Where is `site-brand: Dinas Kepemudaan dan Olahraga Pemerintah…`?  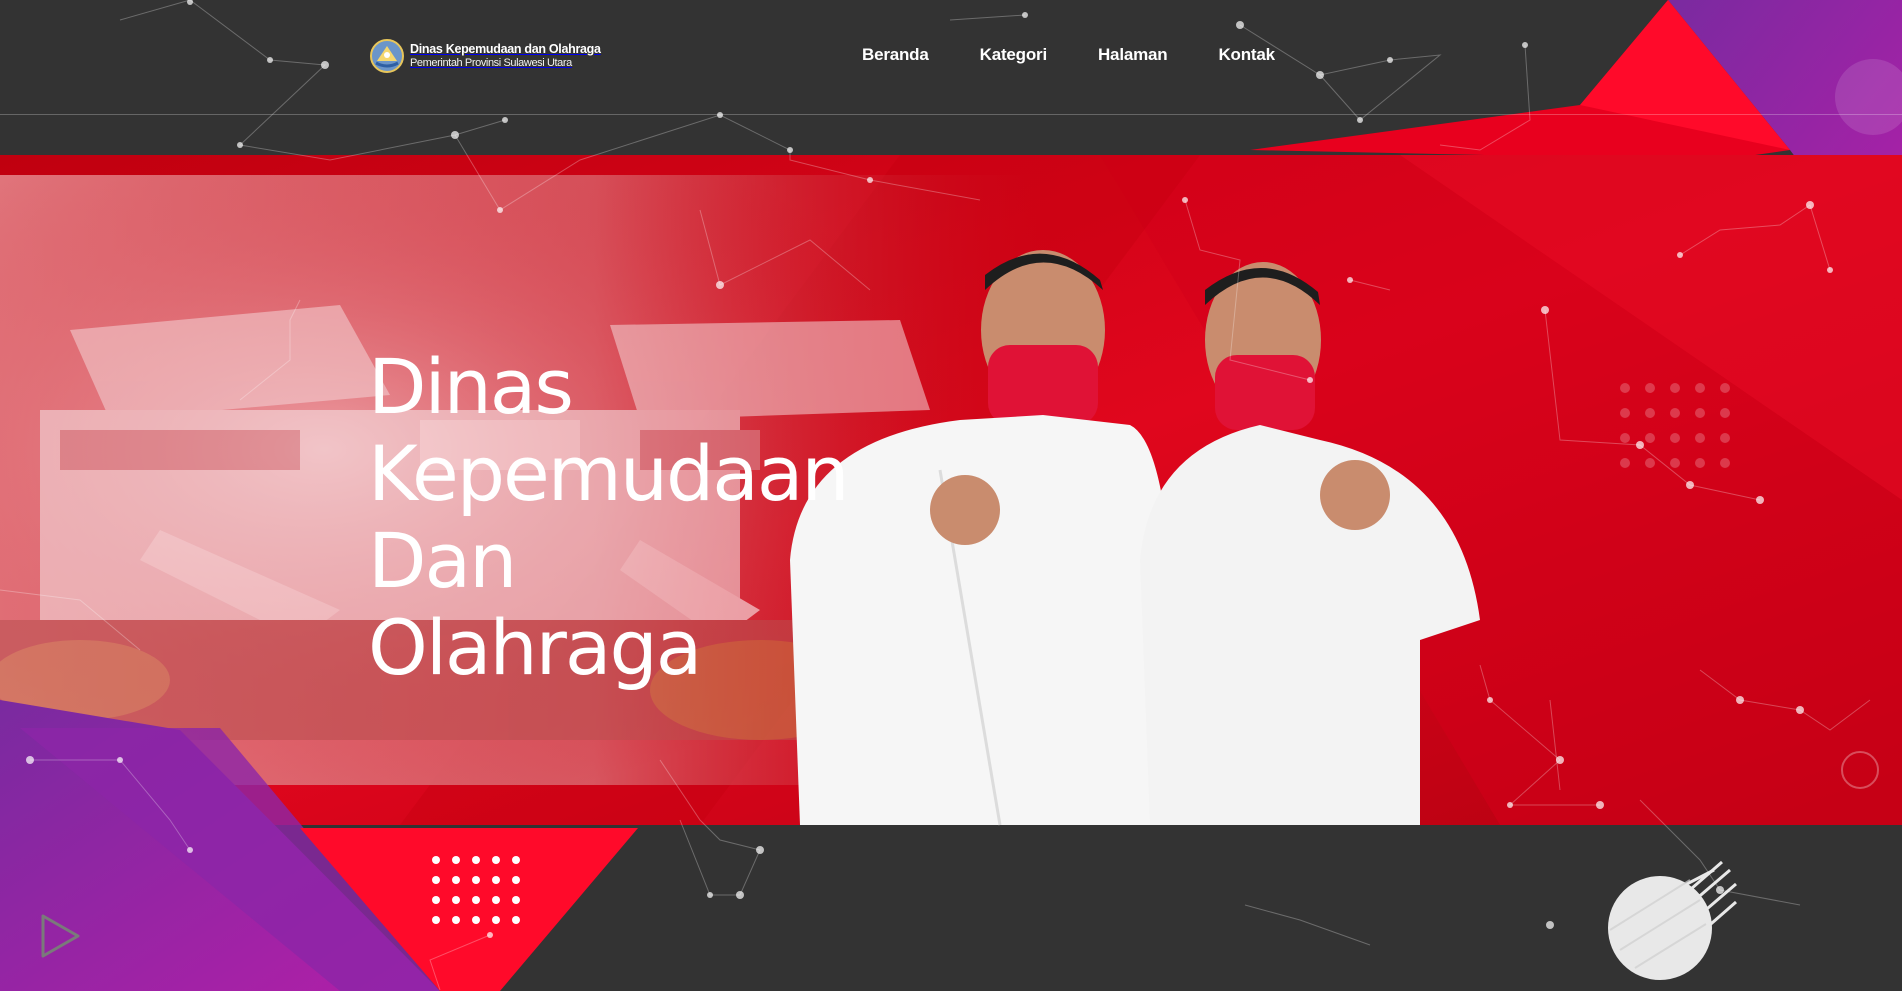 site-brand: Dinas Kepemudaan dan Olahraga Pemerintah… is located at coordinates (485, 56).